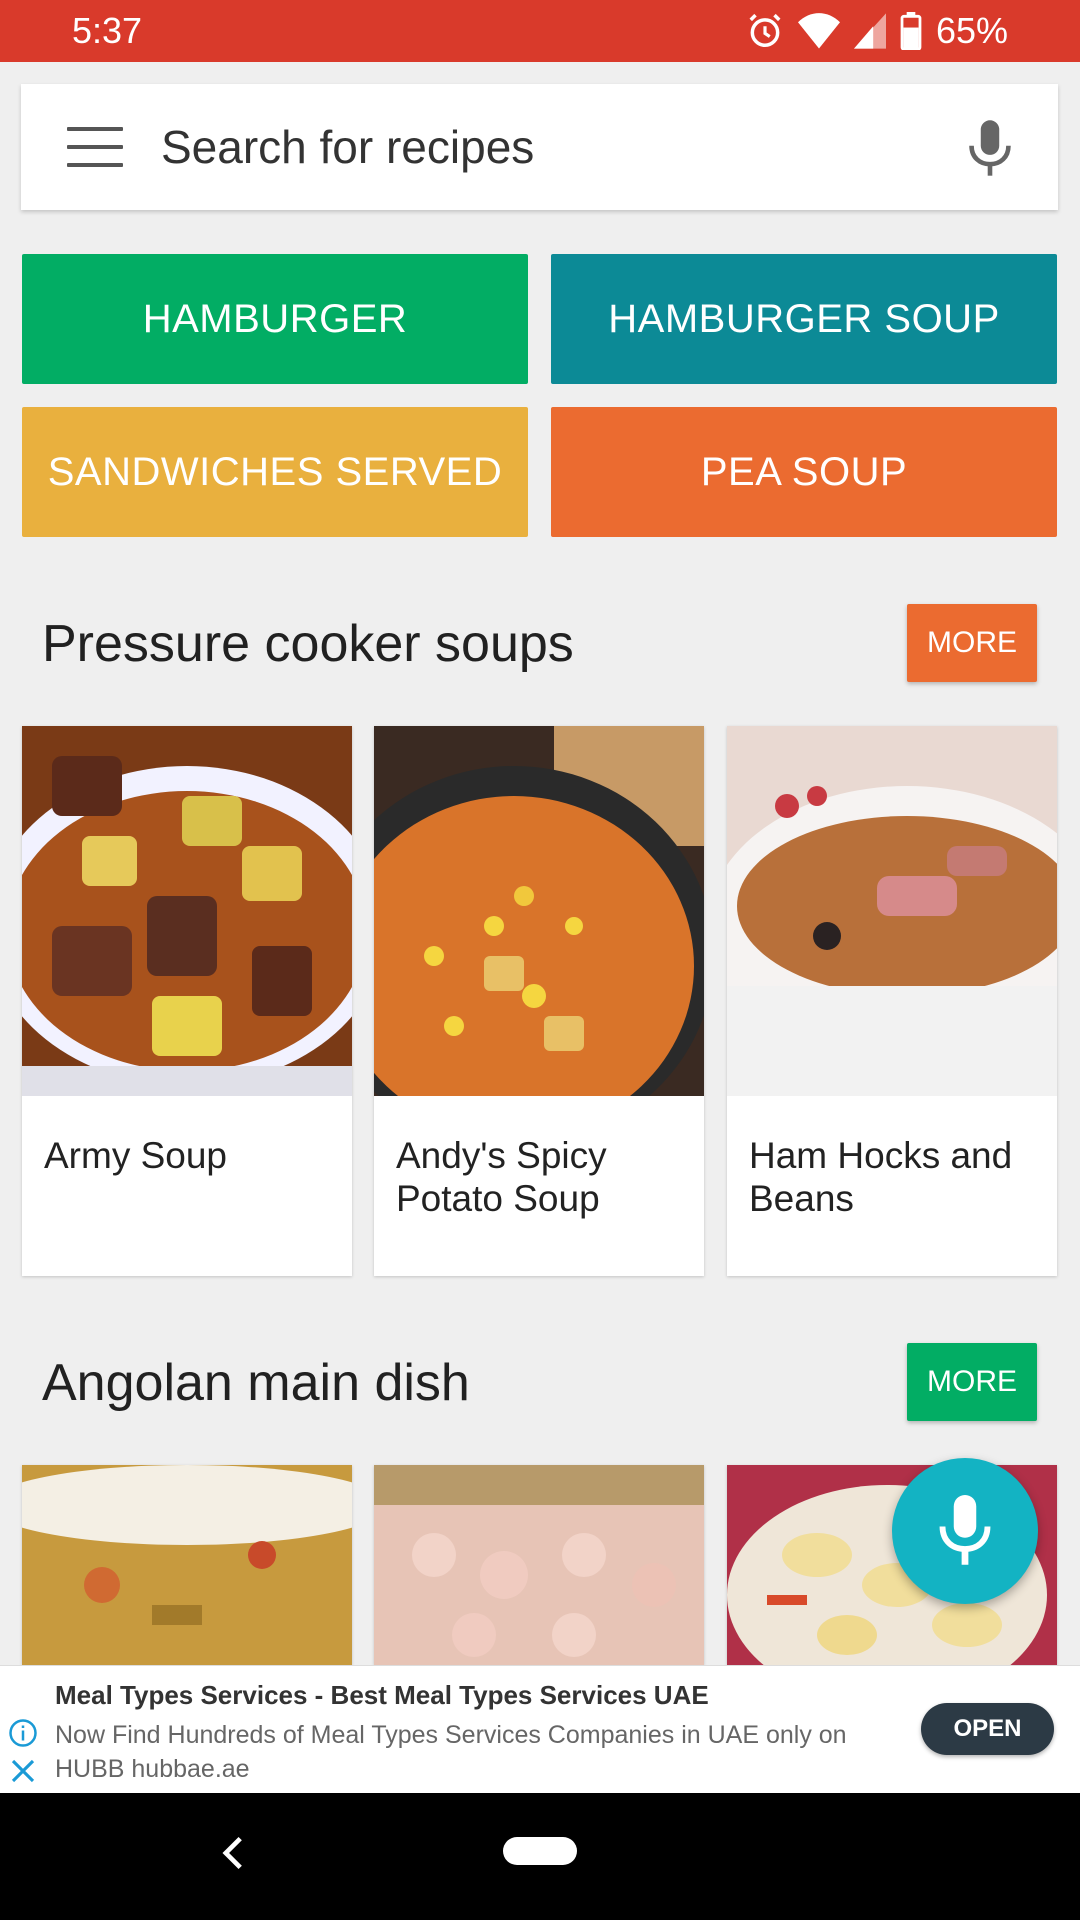  I want to click on status-bar: 5:37 65%, so click(540, 31).